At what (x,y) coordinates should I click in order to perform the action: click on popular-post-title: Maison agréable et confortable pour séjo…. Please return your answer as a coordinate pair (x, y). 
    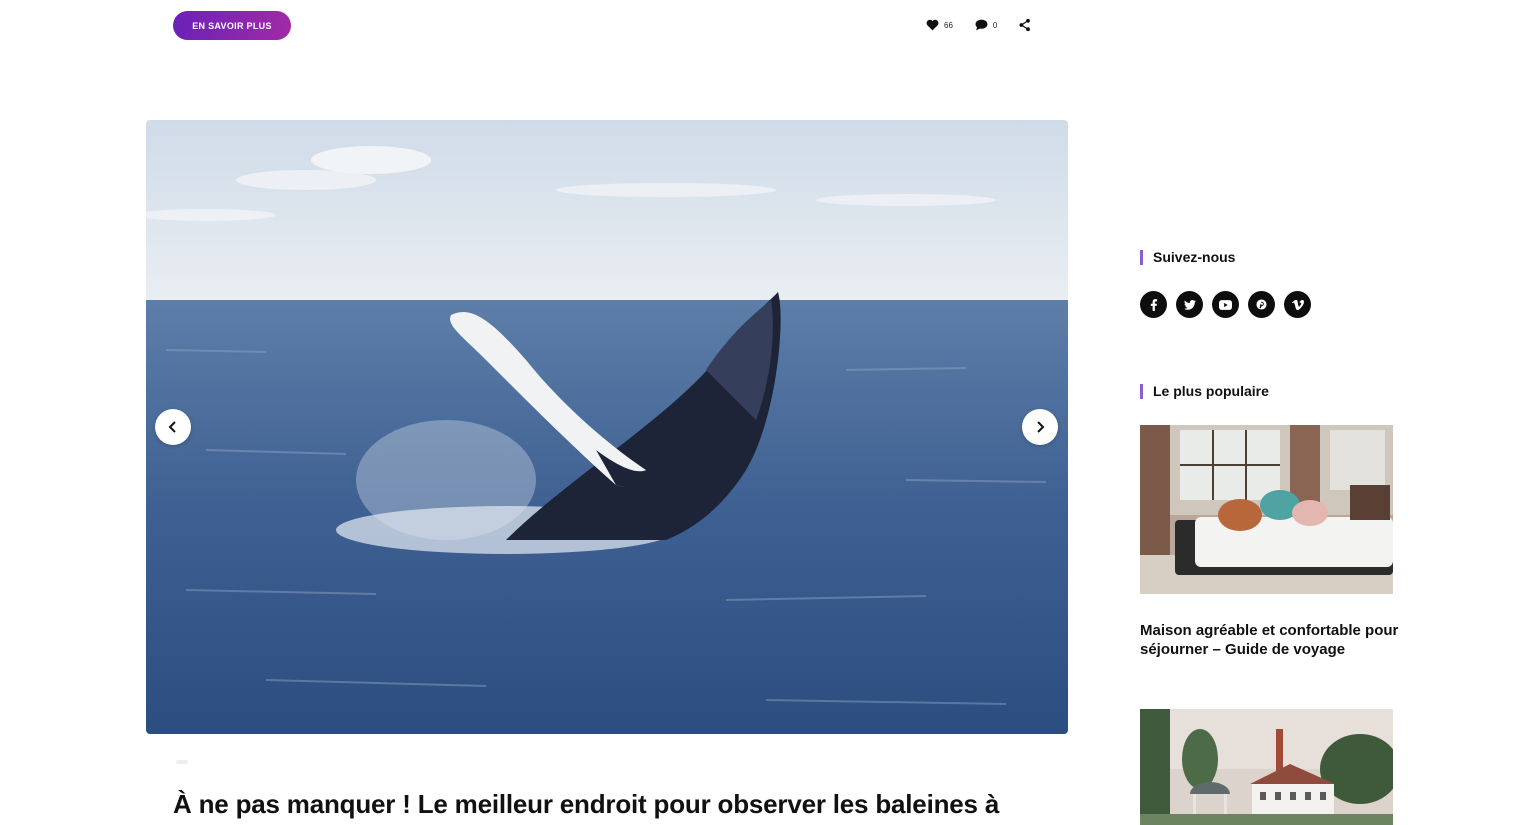
    Looking at the image, I should click on (1270, 640).